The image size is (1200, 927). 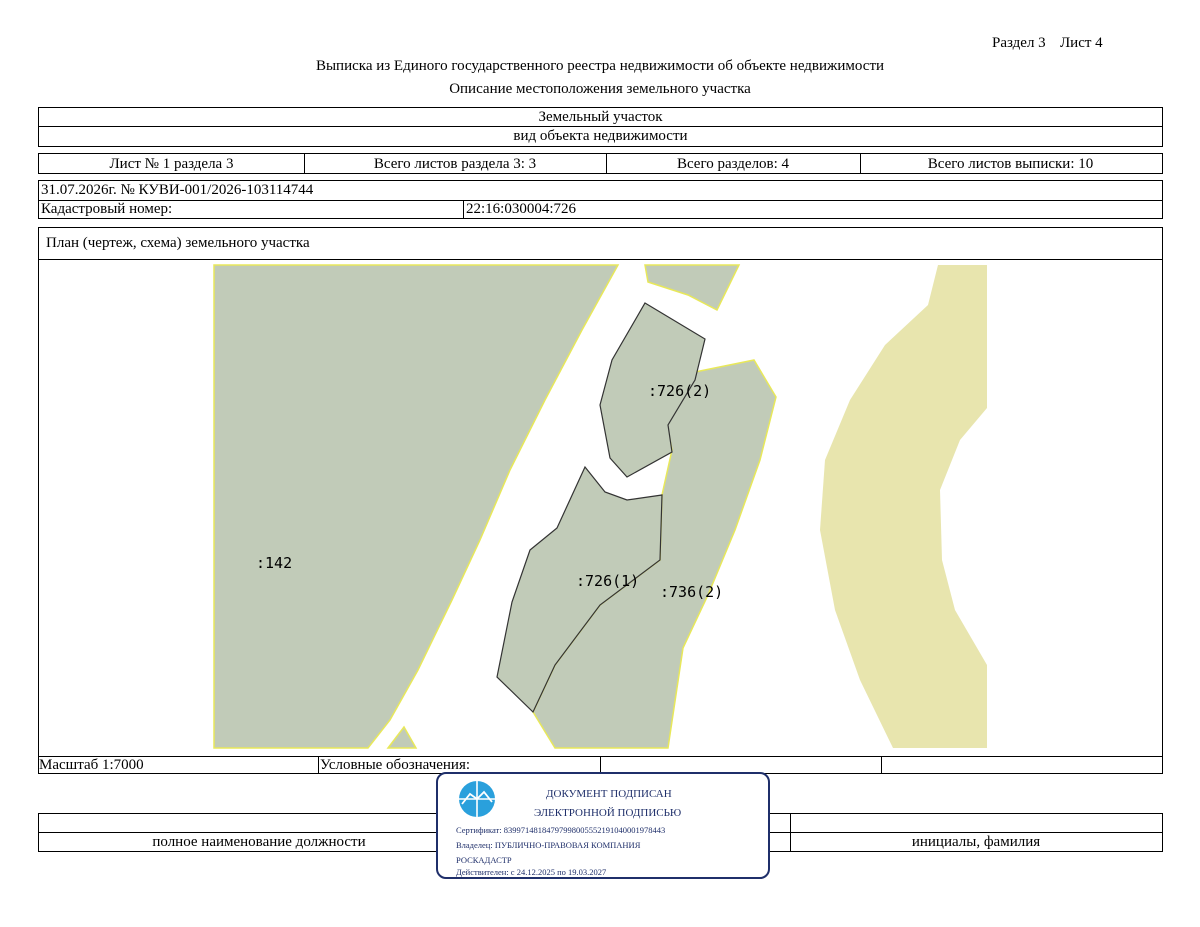 I want to click on stamp-owner-line2: РОСКАДАСТР, so click(x=484, y=860).